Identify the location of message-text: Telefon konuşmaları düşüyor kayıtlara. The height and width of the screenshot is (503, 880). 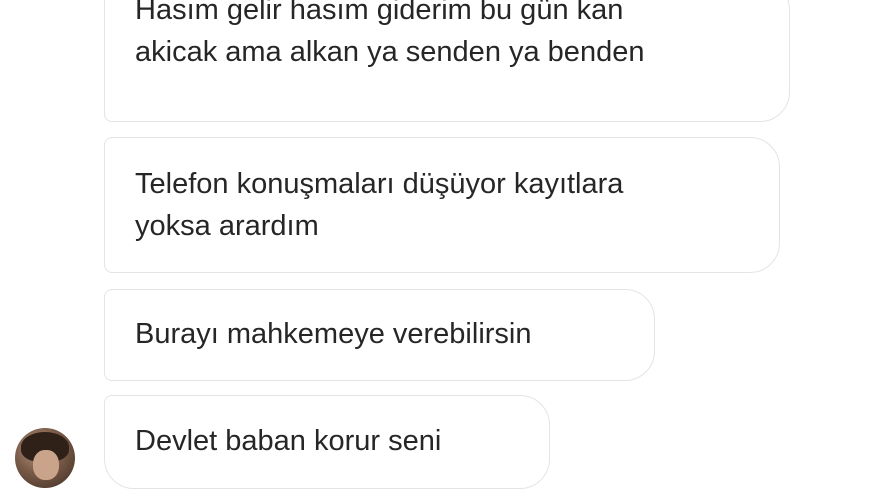
(379, 184).